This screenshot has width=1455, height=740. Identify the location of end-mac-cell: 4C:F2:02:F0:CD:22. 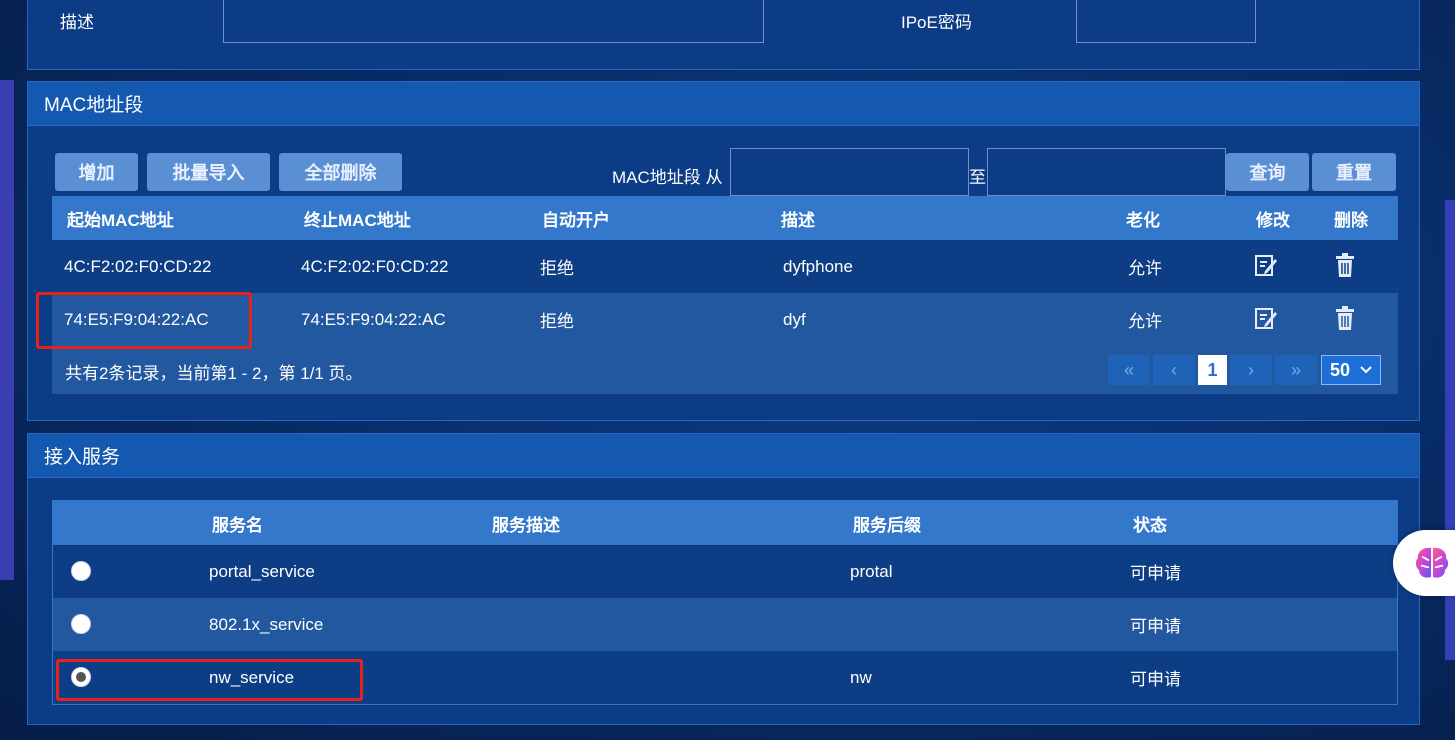
(375, 266).